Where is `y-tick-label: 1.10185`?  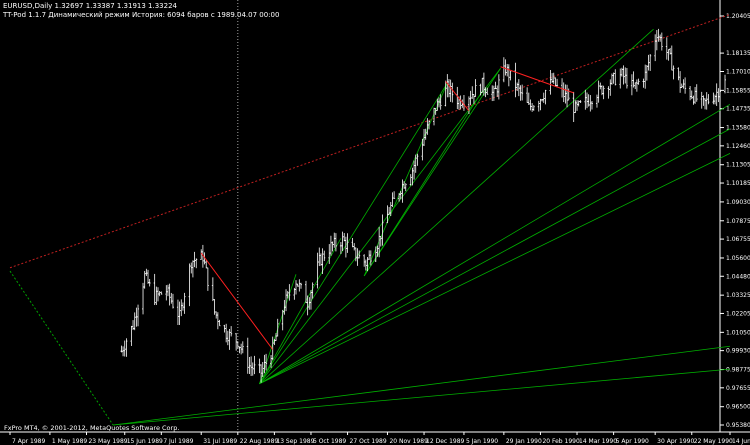
y-tick-label: 1.10185 is located at coordinates (738, 183).